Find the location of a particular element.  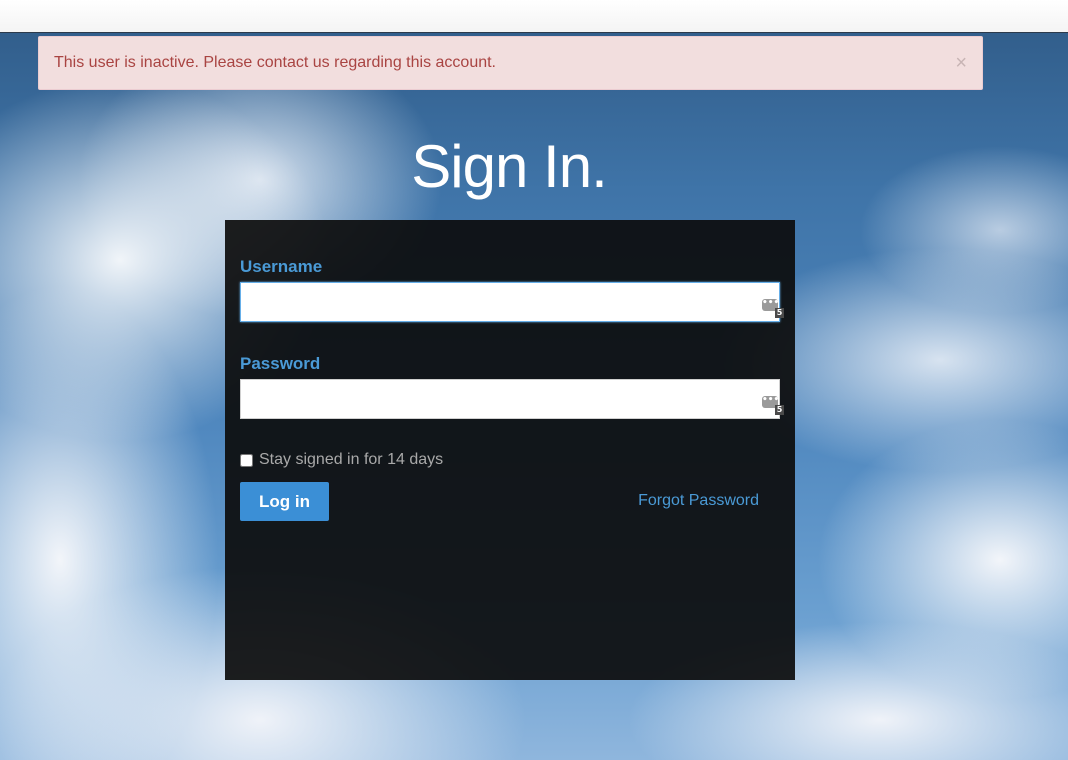

remember-me-checkbox is located at coordinates (246, 460).